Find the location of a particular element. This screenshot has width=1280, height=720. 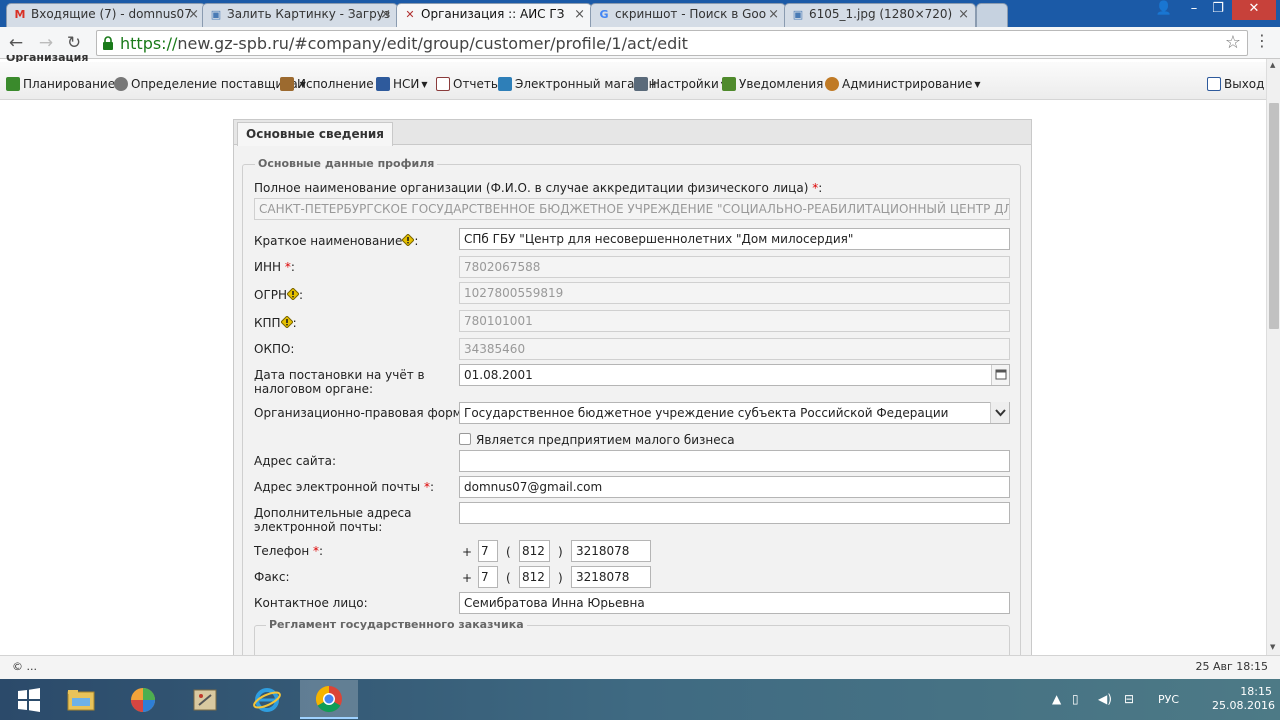

browser-tab-organization: ✕ Организация :: АИС ГЗ × is located at coordinates (494, 15).